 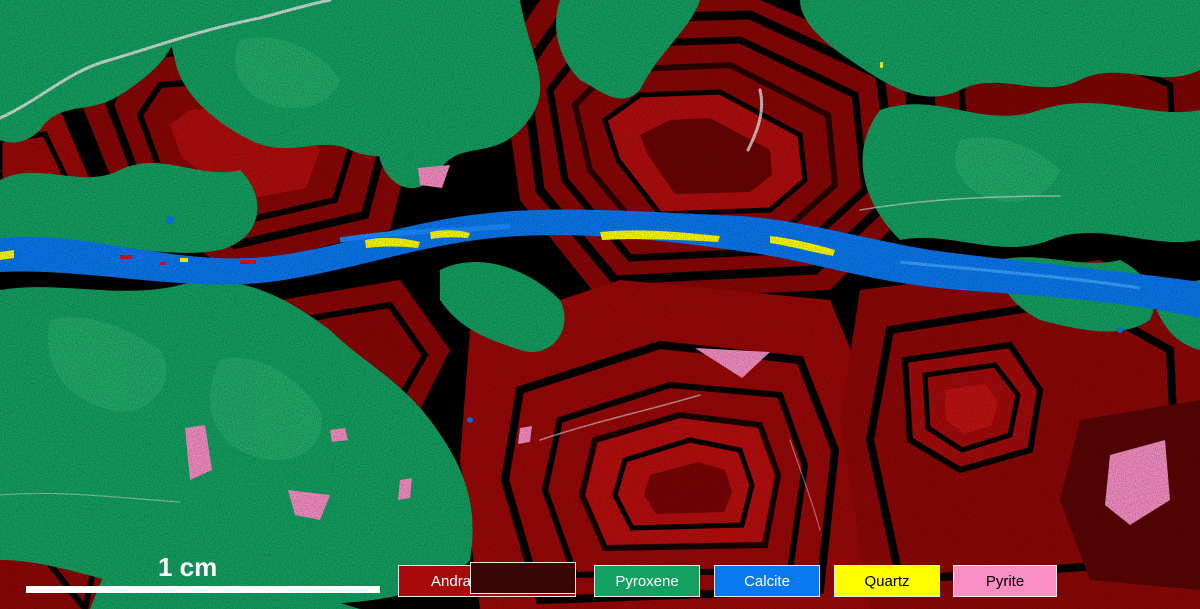 I want to click on legend-pyrite-label: Pyrite, so click(x=1005, y=581).